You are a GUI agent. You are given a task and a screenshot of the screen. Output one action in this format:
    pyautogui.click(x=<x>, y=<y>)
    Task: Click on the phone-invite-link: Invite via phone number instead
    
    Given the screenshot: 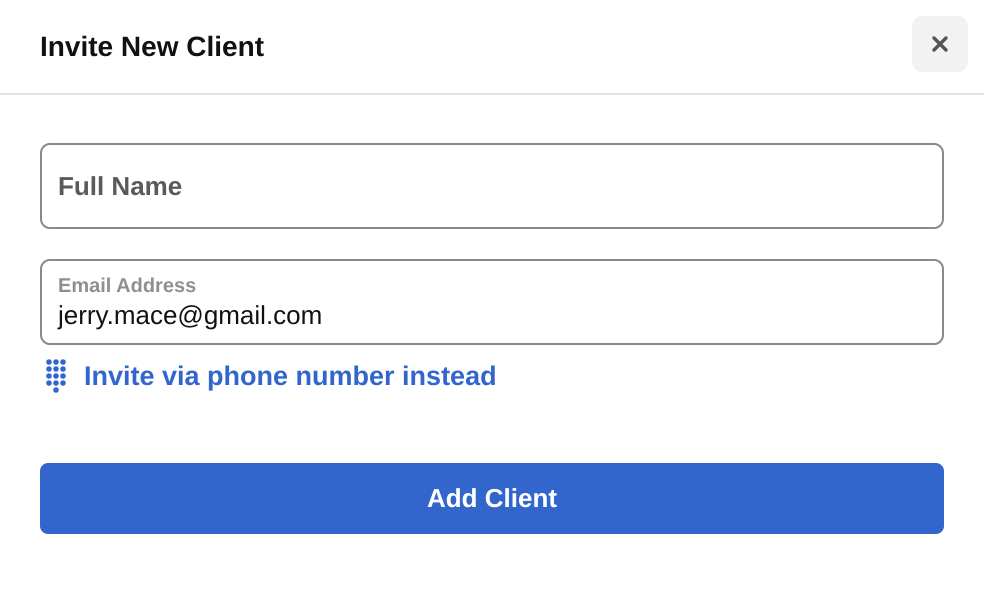 What is the action you would take?
    pyautogui.click(x=268, y=376)
    